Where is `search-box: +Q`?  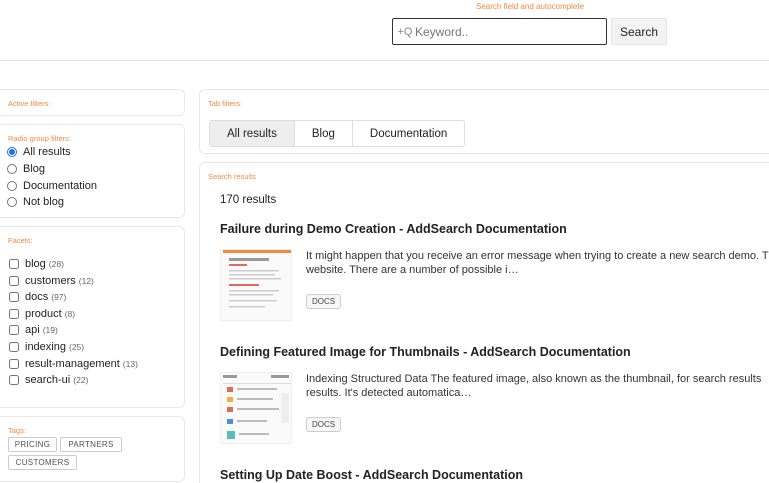 search-box: +Q is located at coordinates (499, 31).